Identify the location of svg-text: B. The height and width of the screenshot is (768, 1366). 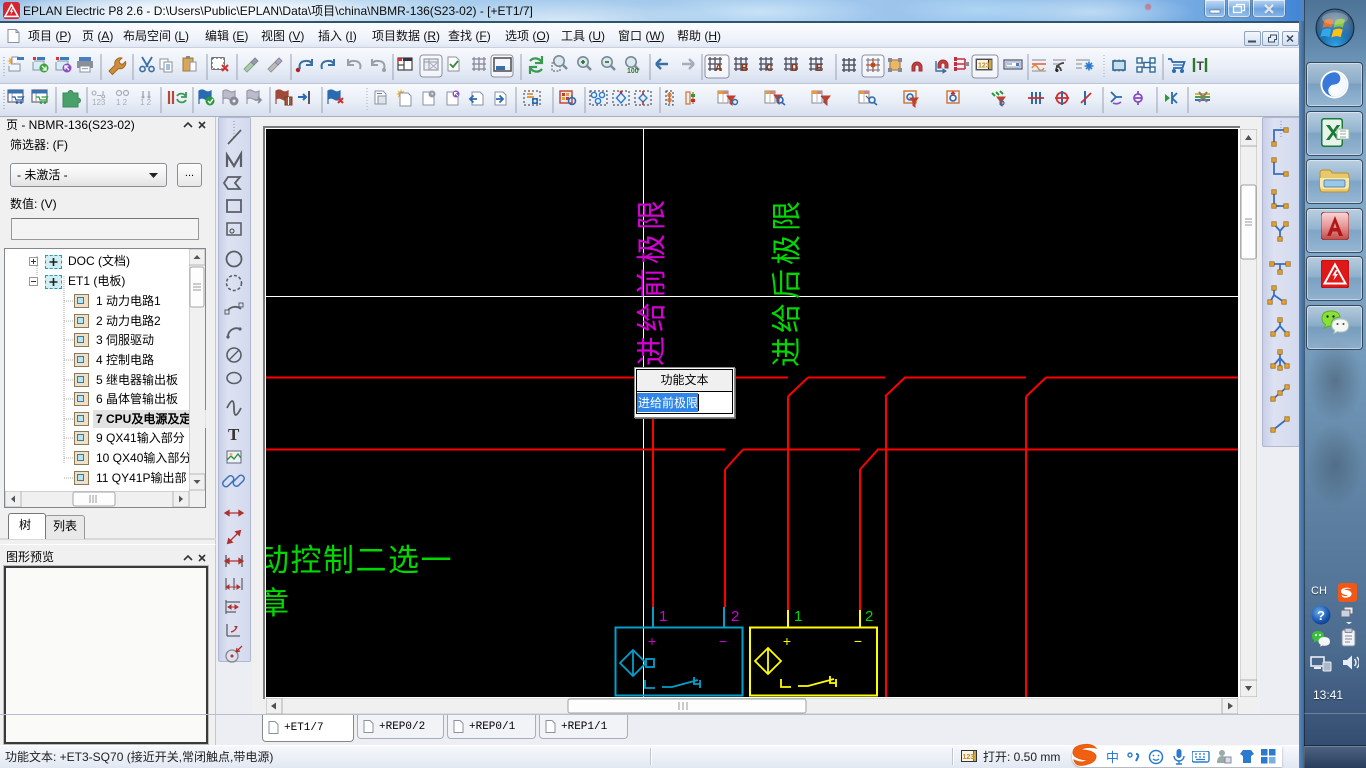
(744, 68).